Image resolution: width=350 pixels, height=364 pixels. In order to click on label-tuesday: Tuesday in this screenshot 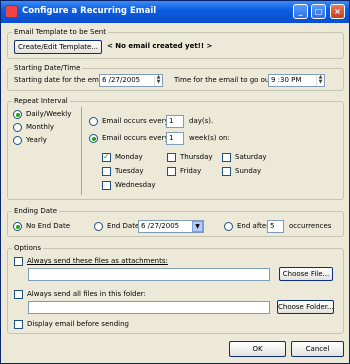, I will do `click(129, 171)`.